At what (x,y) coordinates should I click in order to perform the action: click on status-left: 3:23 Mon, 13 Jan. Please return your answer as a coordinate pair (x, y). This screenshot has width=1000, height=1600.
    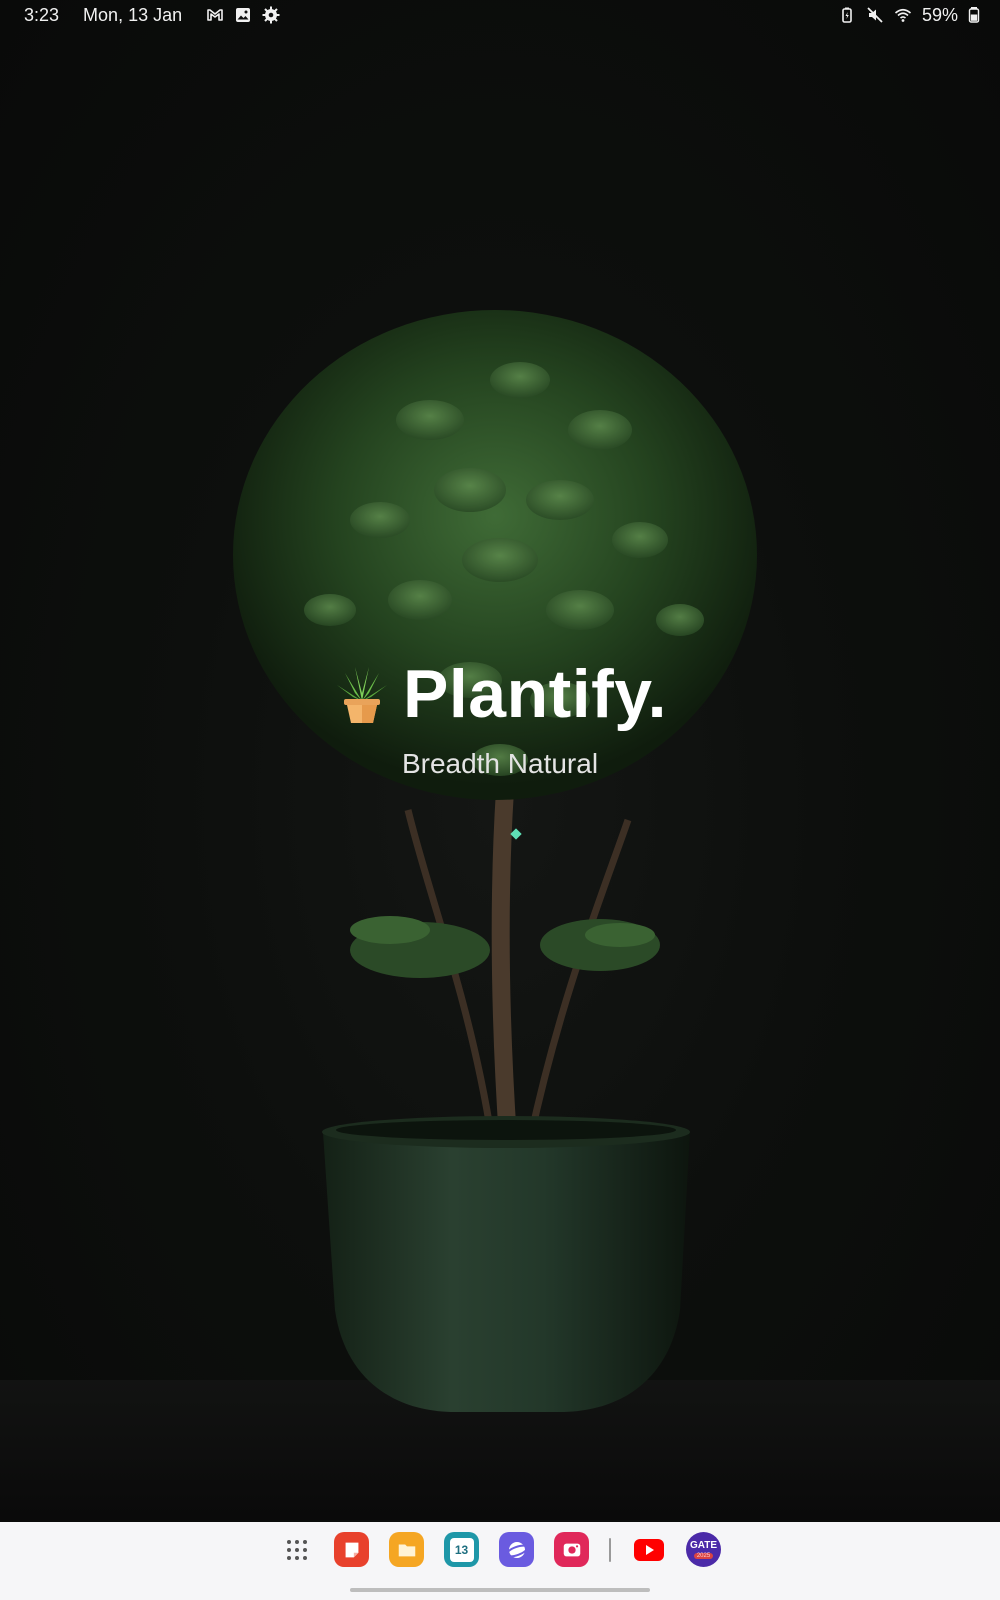
    Looking at the image, I should click on (152, 15).